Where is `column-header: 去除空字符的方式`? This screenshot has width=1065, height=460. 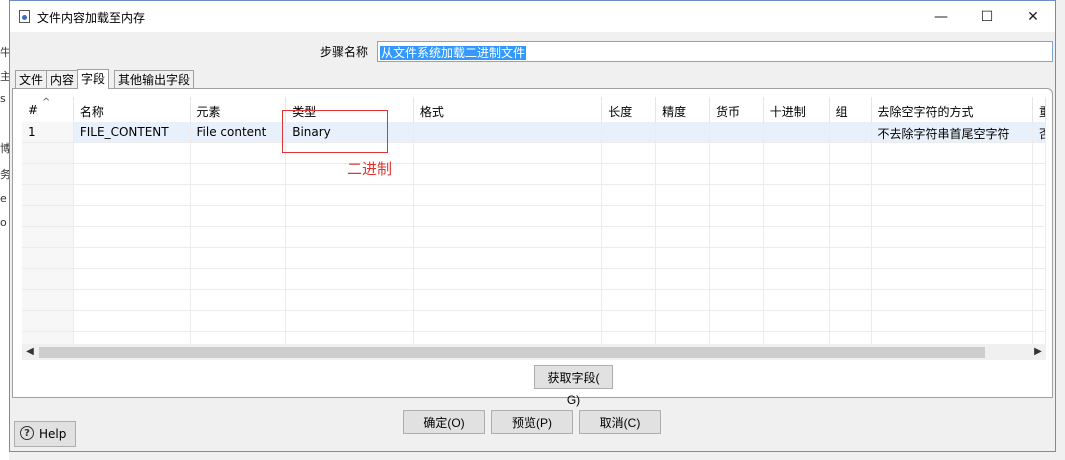
column-header: 去除空字符的方式 is located at coordinates (952, 109).